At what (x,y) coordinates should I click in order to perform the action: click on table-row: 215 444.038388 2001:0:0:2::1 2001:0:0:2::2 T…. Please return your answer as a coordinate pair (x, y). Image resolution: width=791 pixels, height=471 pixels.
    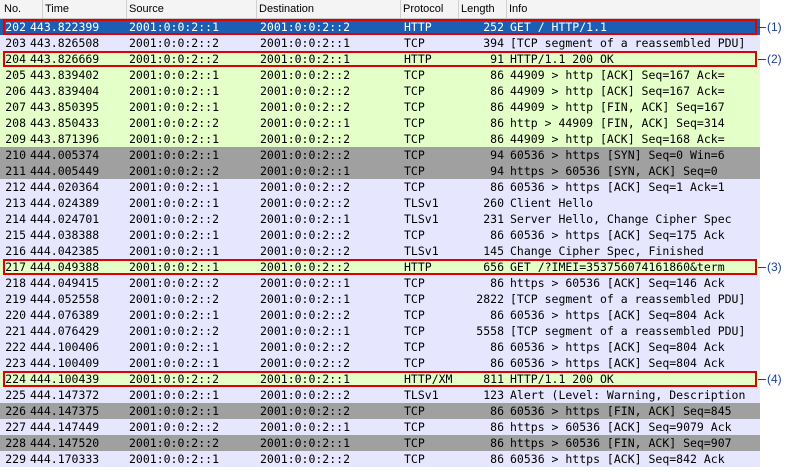
    Looking at the image, I should click on (380, 235).